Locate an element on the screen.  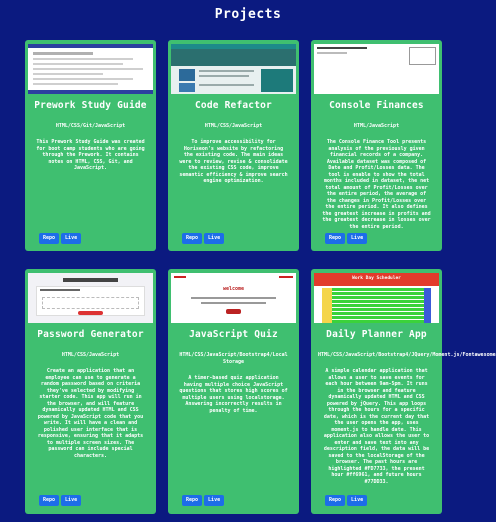
quiz-screenshot-heading: welcome is located at coordinates (233, 289).